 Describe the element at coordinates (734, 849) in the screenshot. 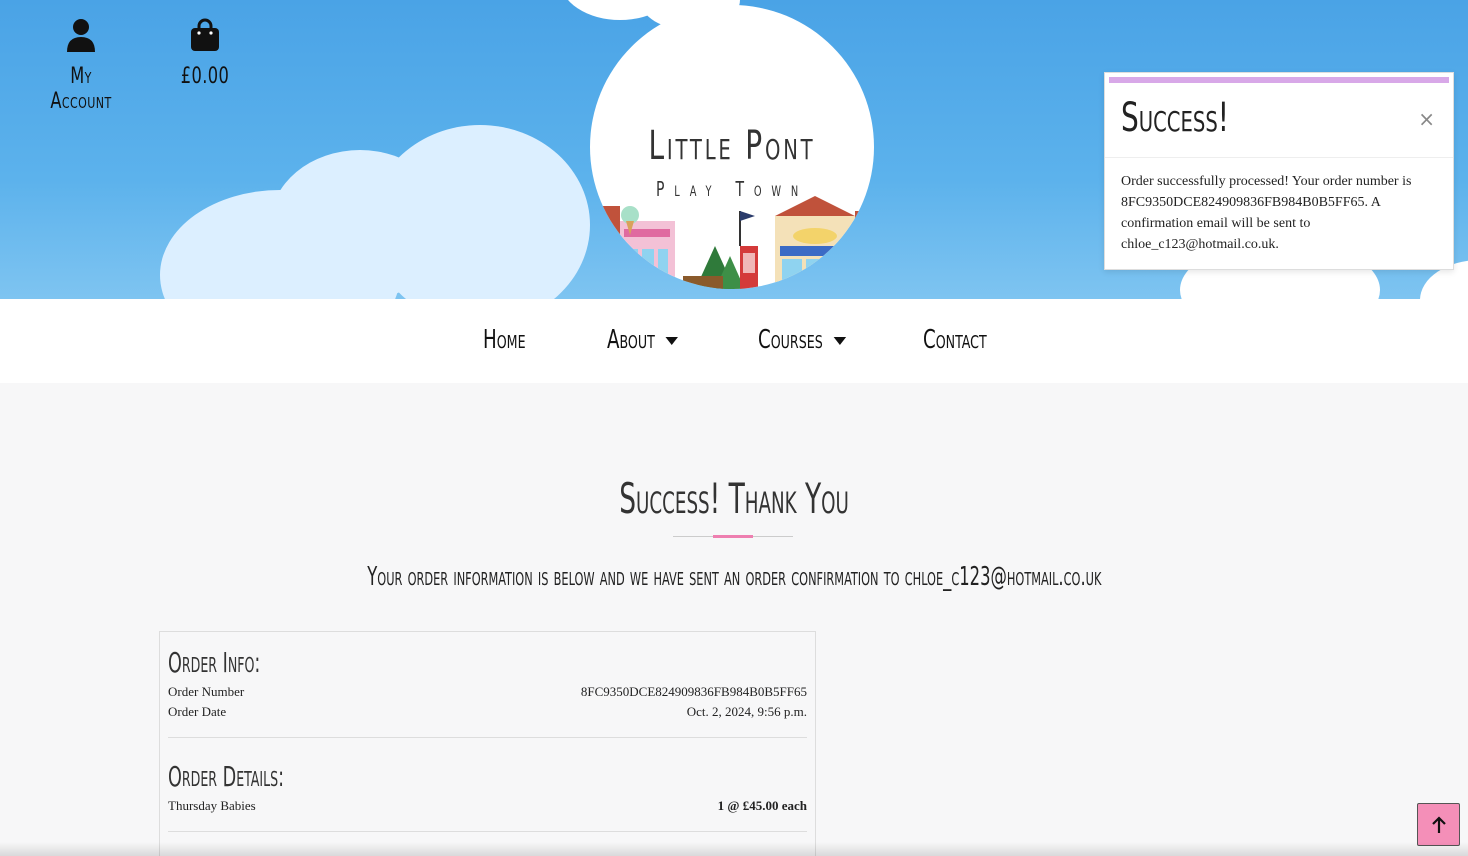

I see `bottom-shadow` at that location.